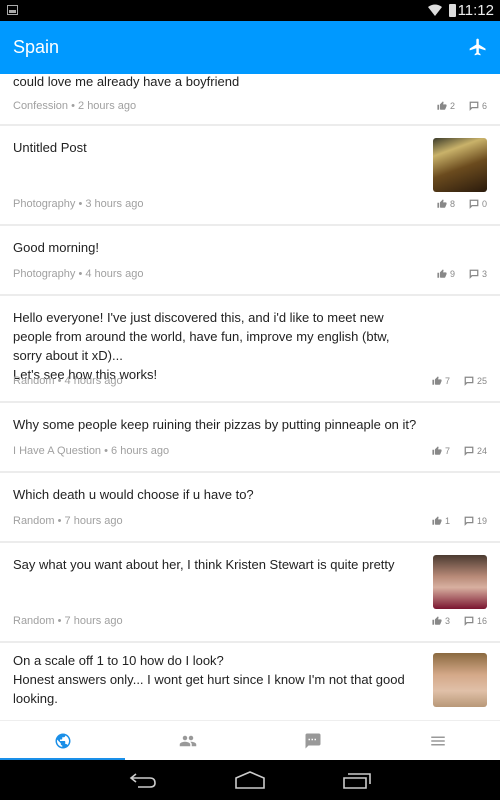  I want to click on chat-icon, so click(312, 740).